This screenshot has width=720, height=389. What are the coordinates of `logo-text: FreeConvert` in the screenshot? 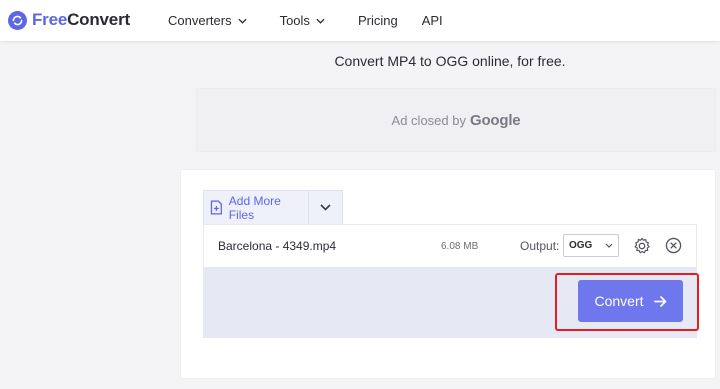 It's located at (81, 20).